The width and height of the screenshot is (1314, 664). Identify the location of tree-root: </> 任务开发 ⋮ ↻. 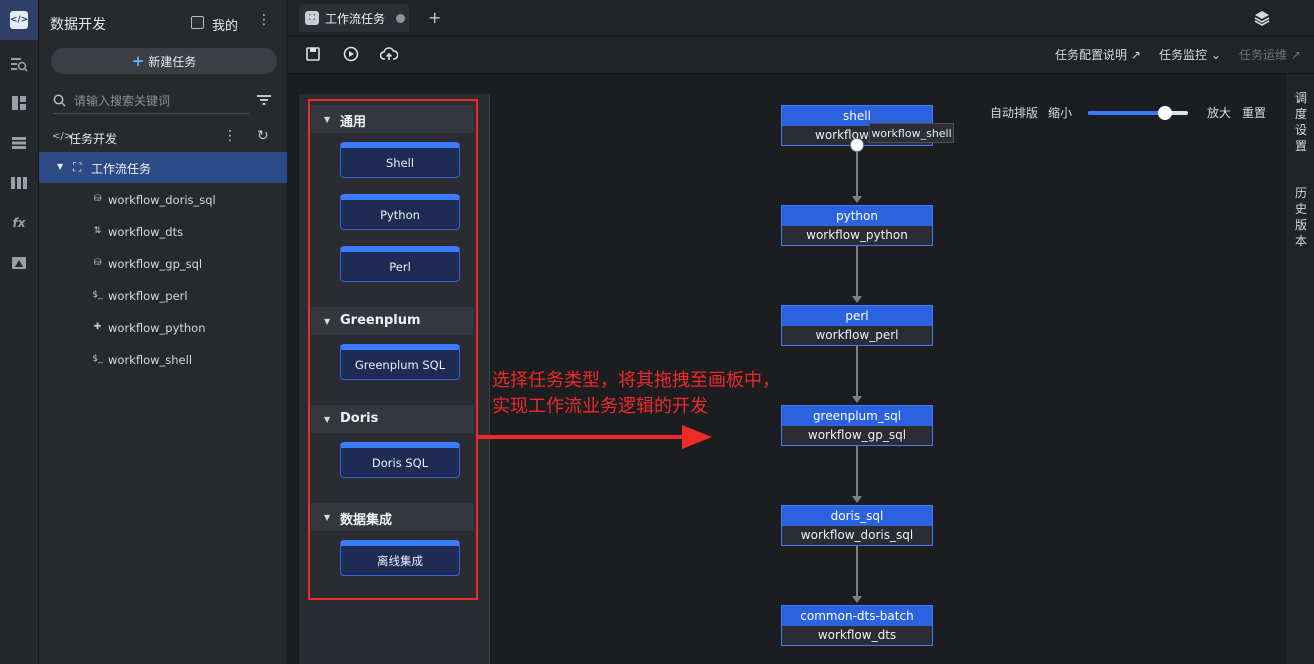
(163, 138).